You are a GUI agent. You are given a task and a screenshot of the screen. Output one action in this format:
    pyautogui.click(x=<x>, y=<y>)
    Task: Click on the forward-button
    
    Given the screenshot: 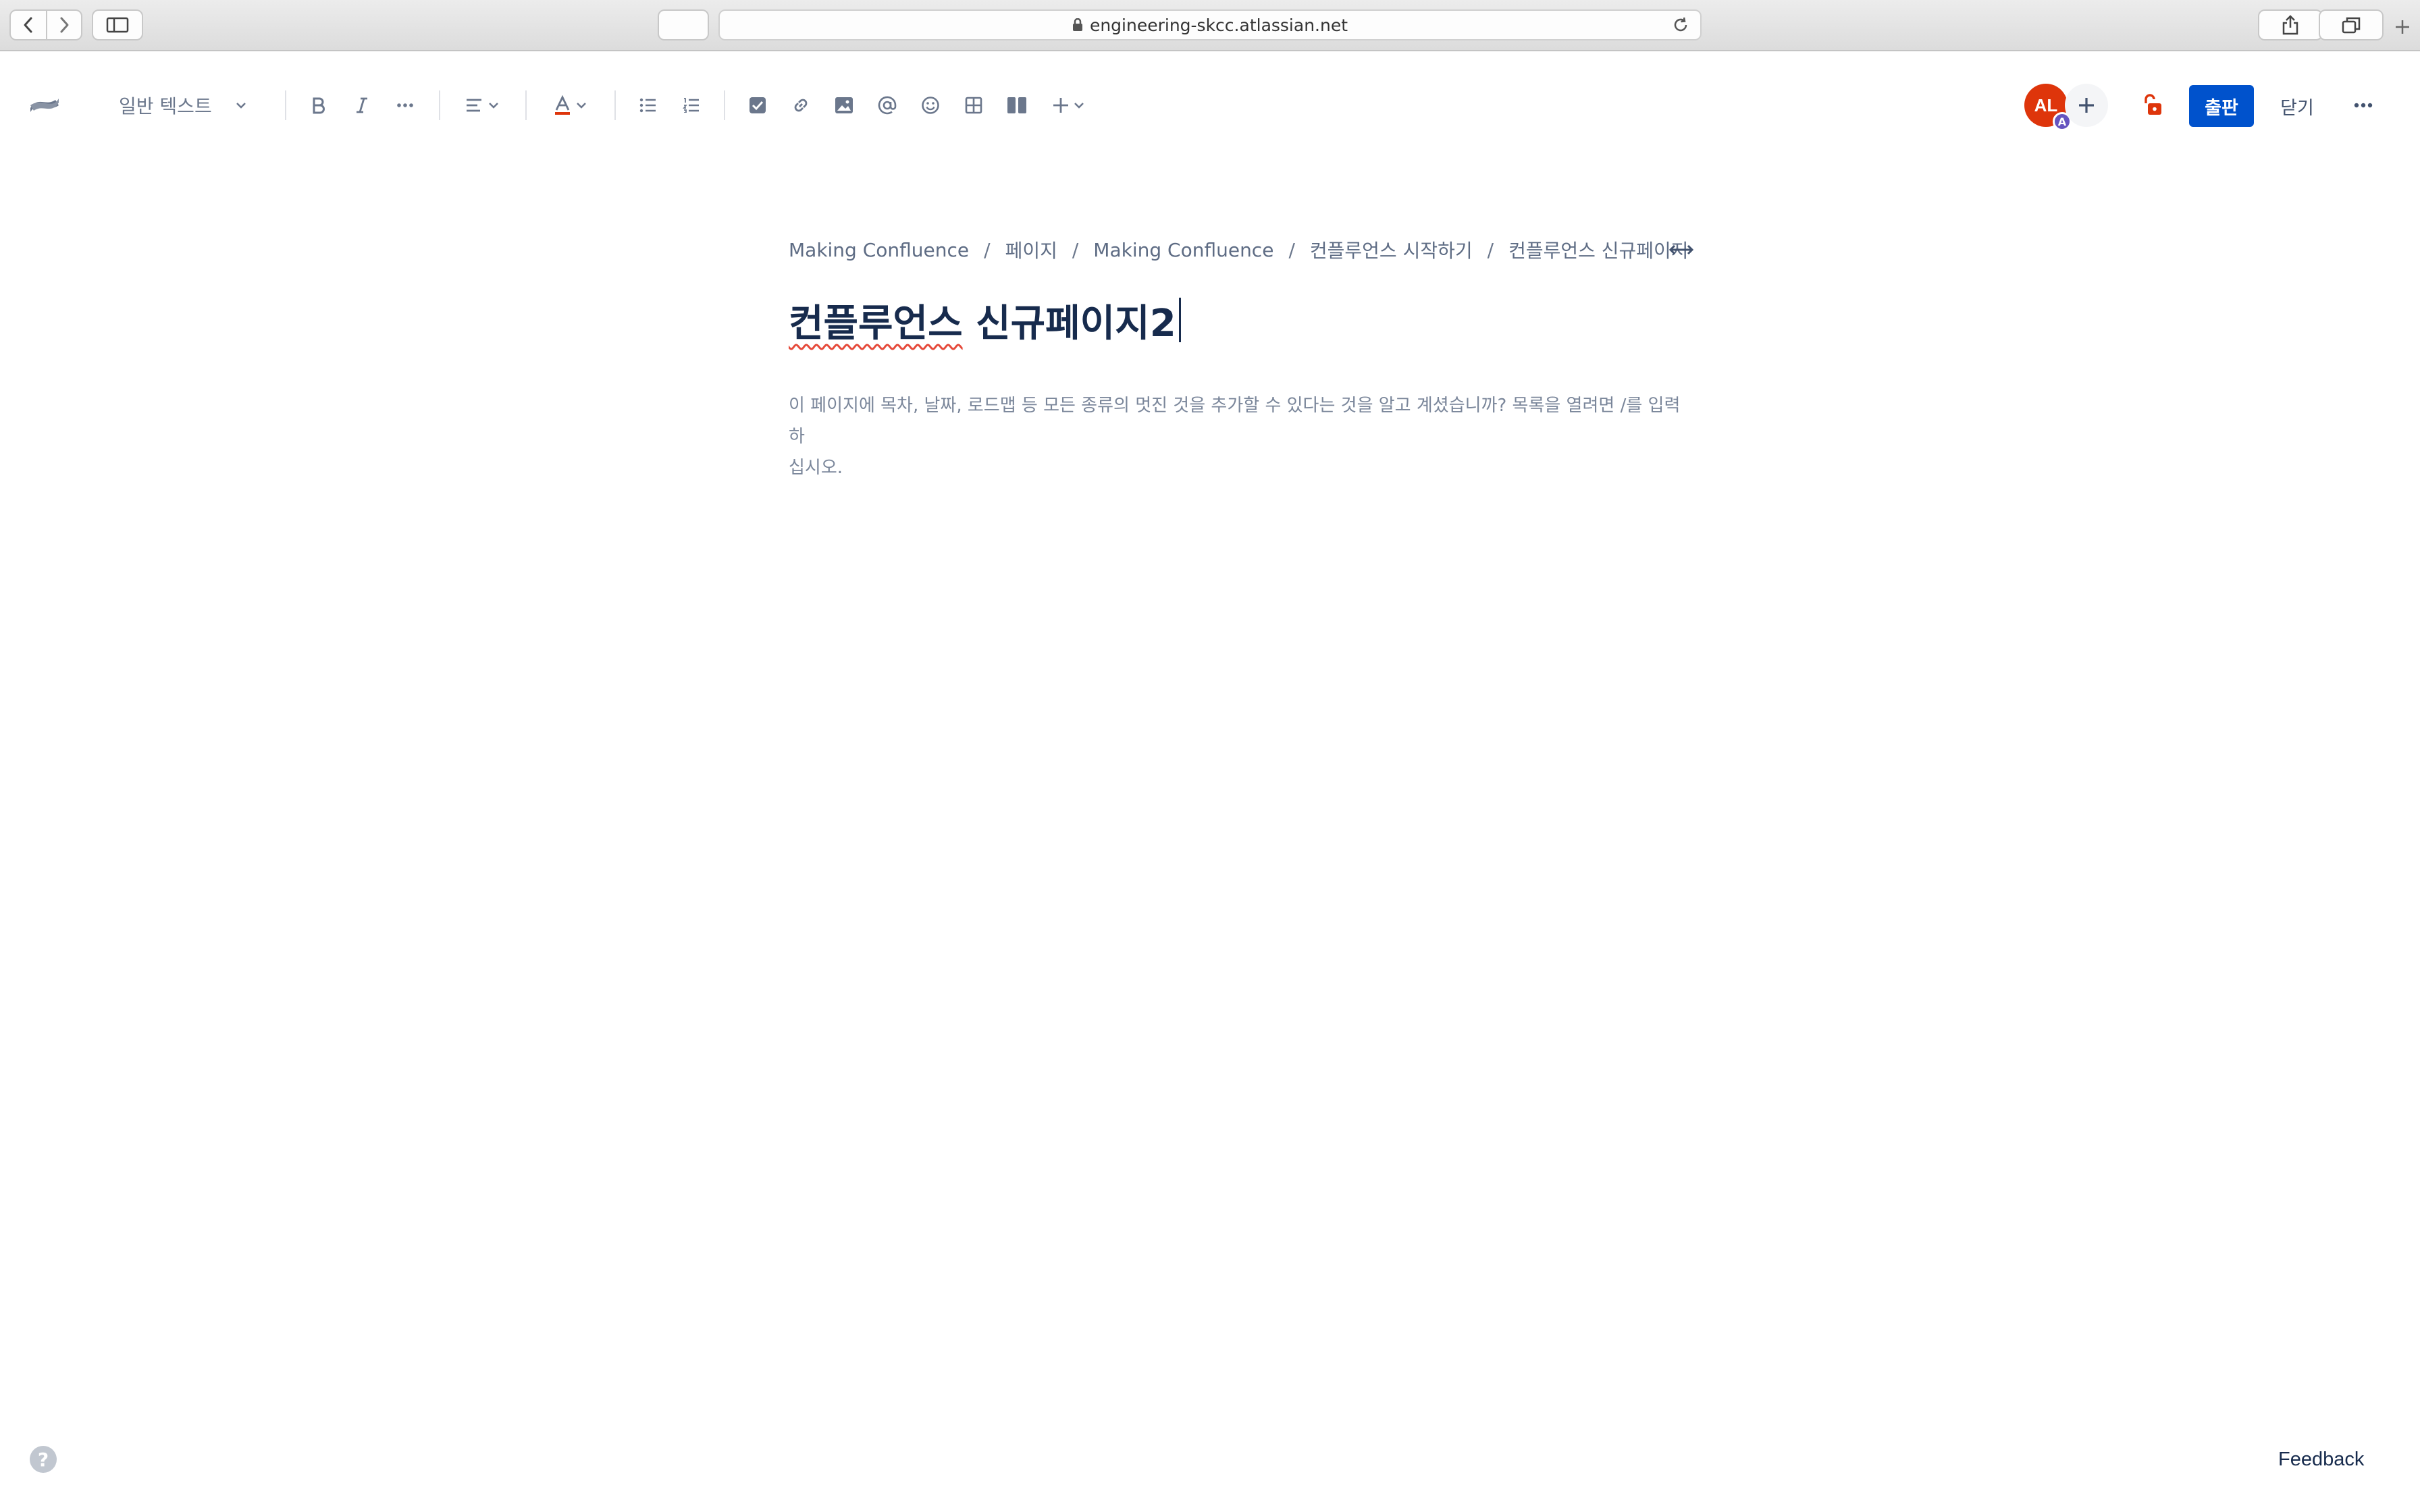 What is the action you would take?
    pyautogui.click(x=63, y=25)
    